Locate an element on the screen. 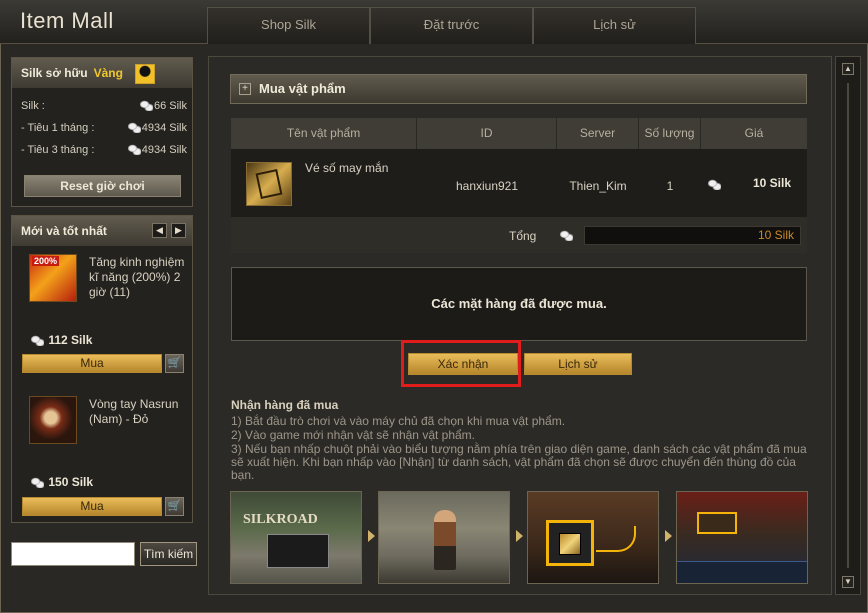 This screenshot has width=868, height=613. spent-1-month-label: - Tiêu 1 tháng : is located at coordinates (58, 128).